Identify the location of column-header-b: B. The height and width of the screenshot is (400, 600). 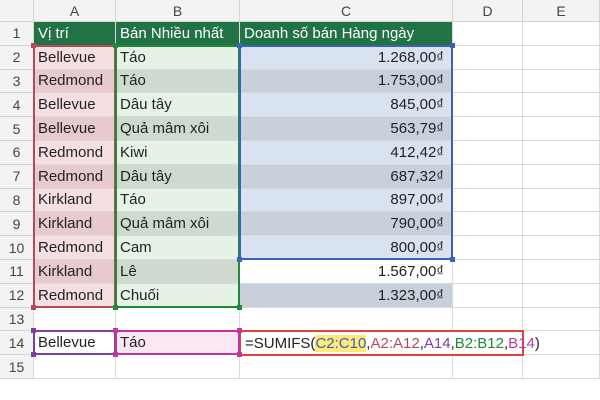
(178, 11).